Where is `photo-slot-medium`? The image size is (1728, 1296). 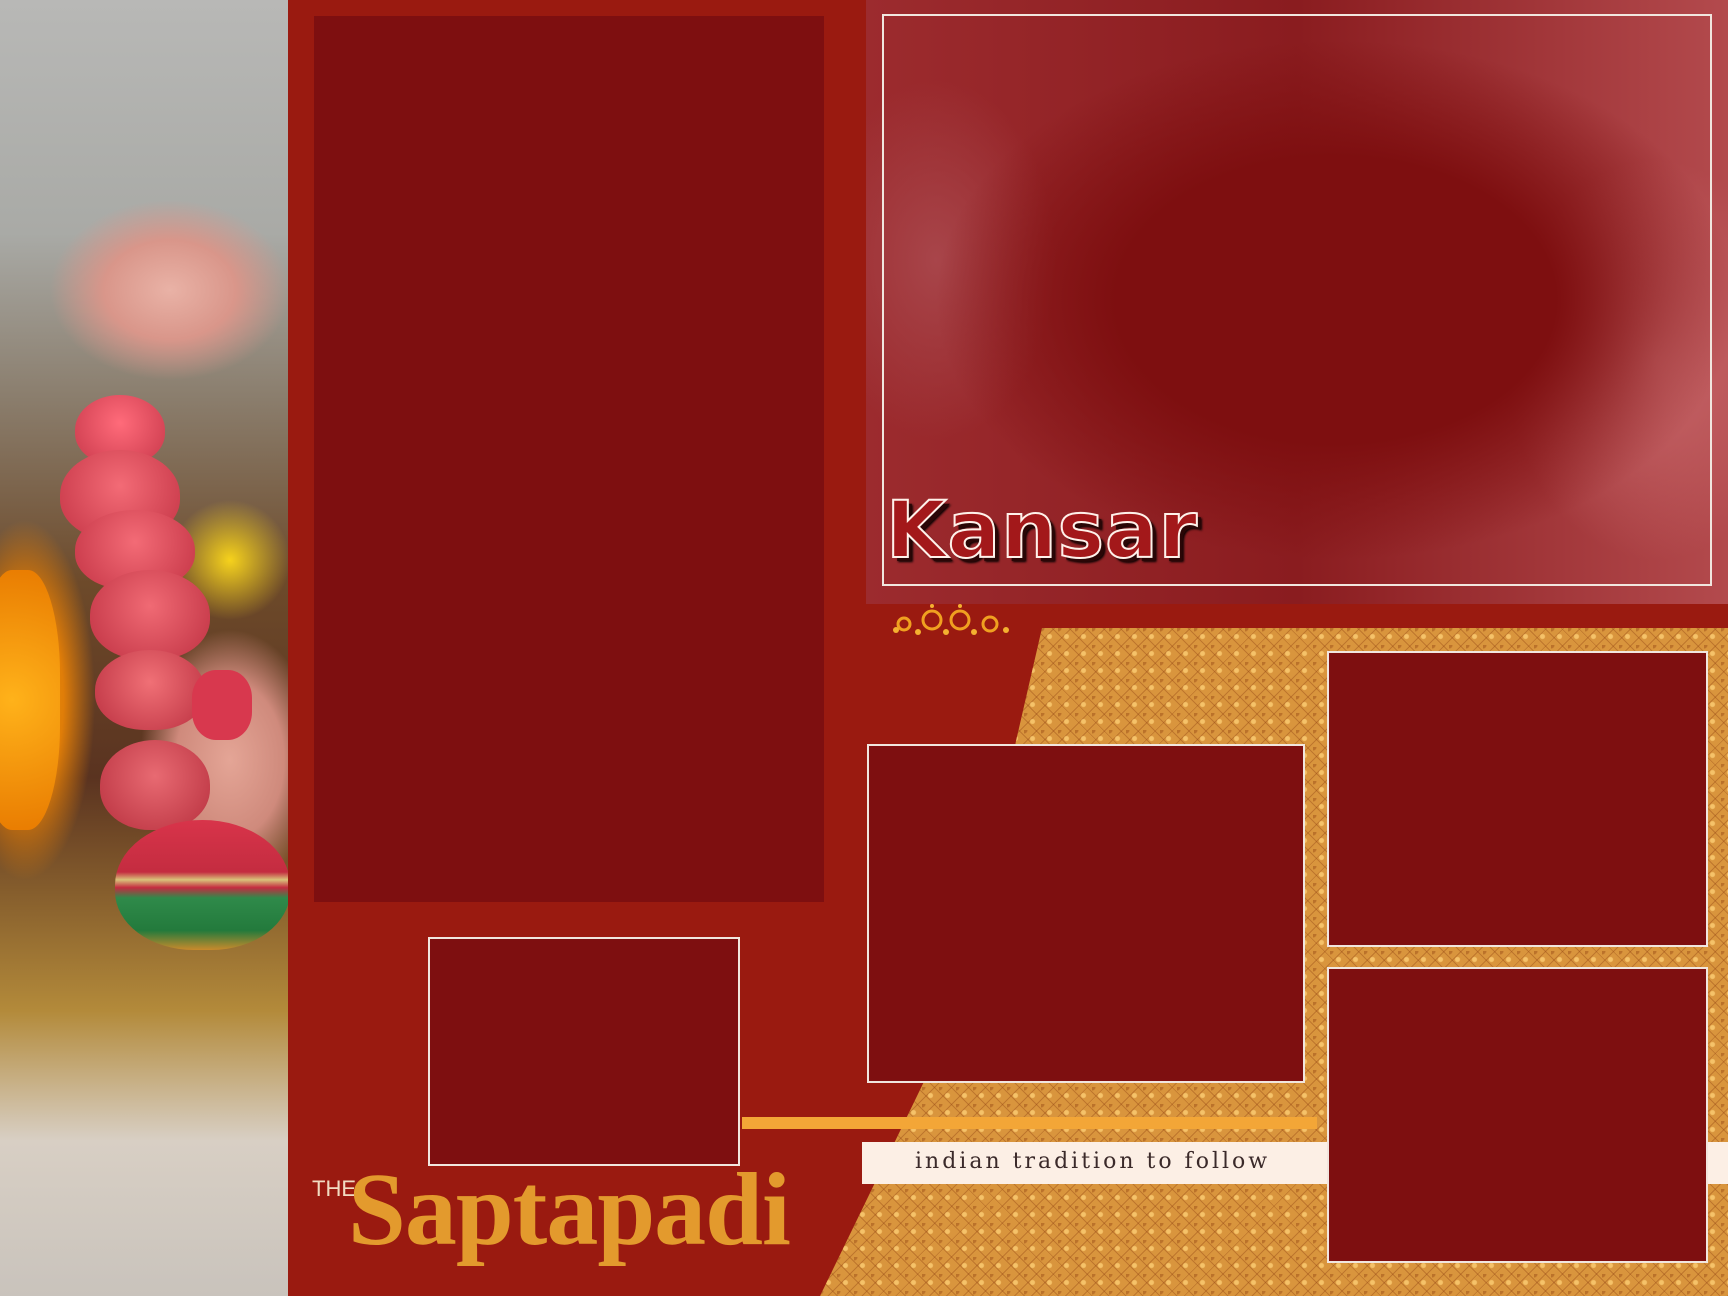
photo-slot-medium is located at coordinates (1086, 913).